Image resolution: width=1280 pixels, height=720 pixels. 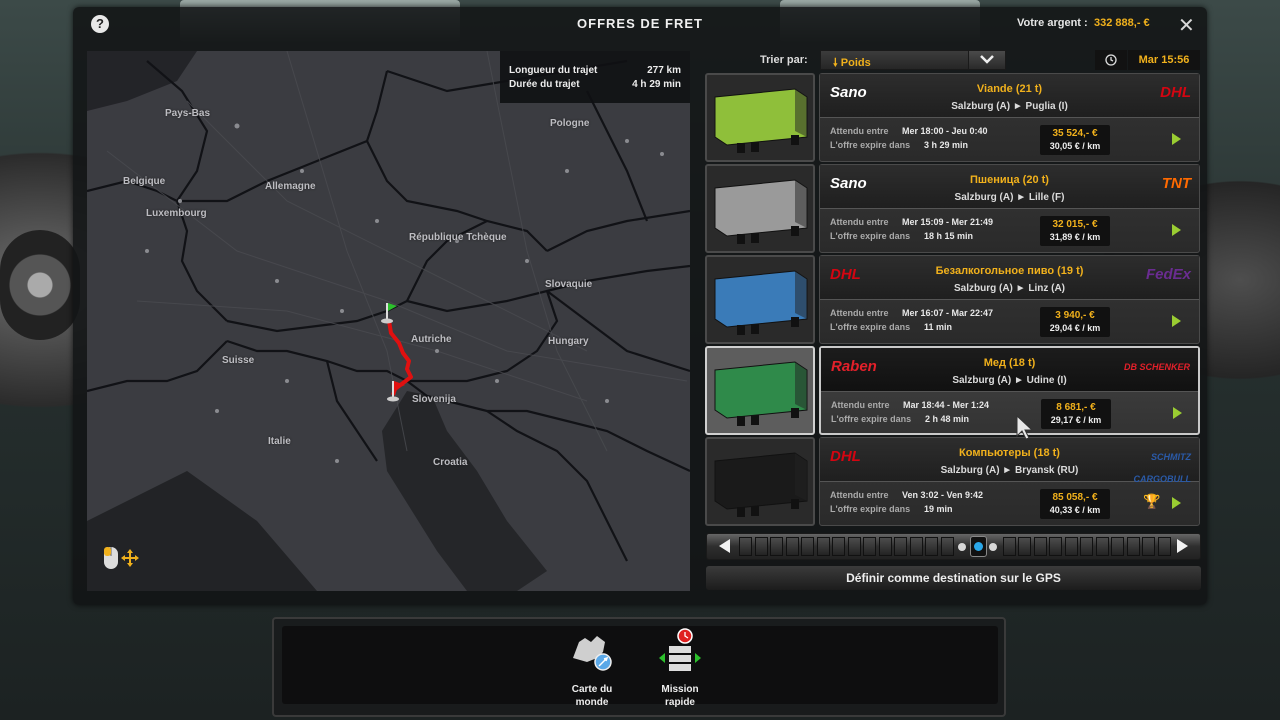 What do you see at coordinates (1025, 430) in the screenshot?
I see `mouse-cursor-icon` at bounding box center [1025, 430].